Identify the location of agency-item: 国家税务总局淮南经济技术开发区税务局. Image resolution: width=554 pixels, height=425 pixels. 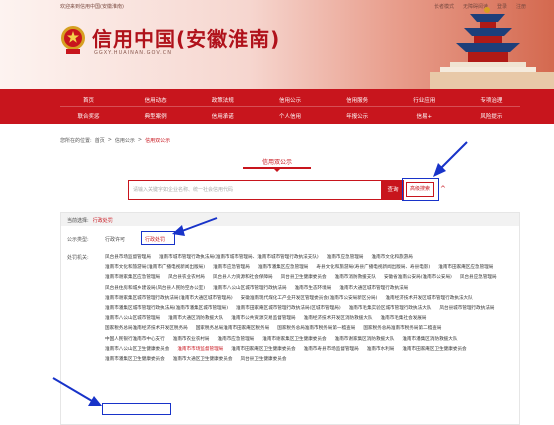
(146, 329).